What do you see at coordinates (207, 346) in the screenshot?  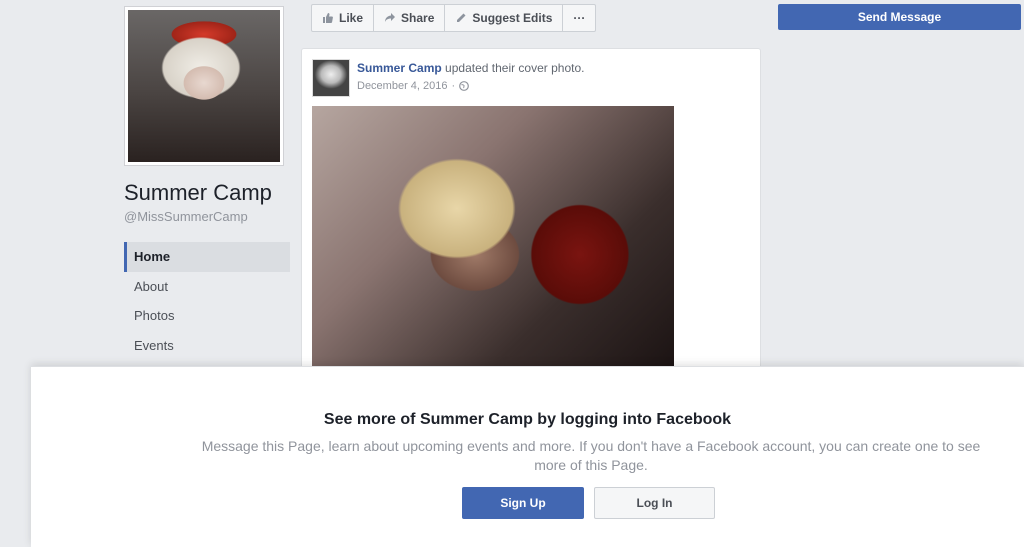 I see `sidebar-item-events: Events` at bounding box center [207, 346].